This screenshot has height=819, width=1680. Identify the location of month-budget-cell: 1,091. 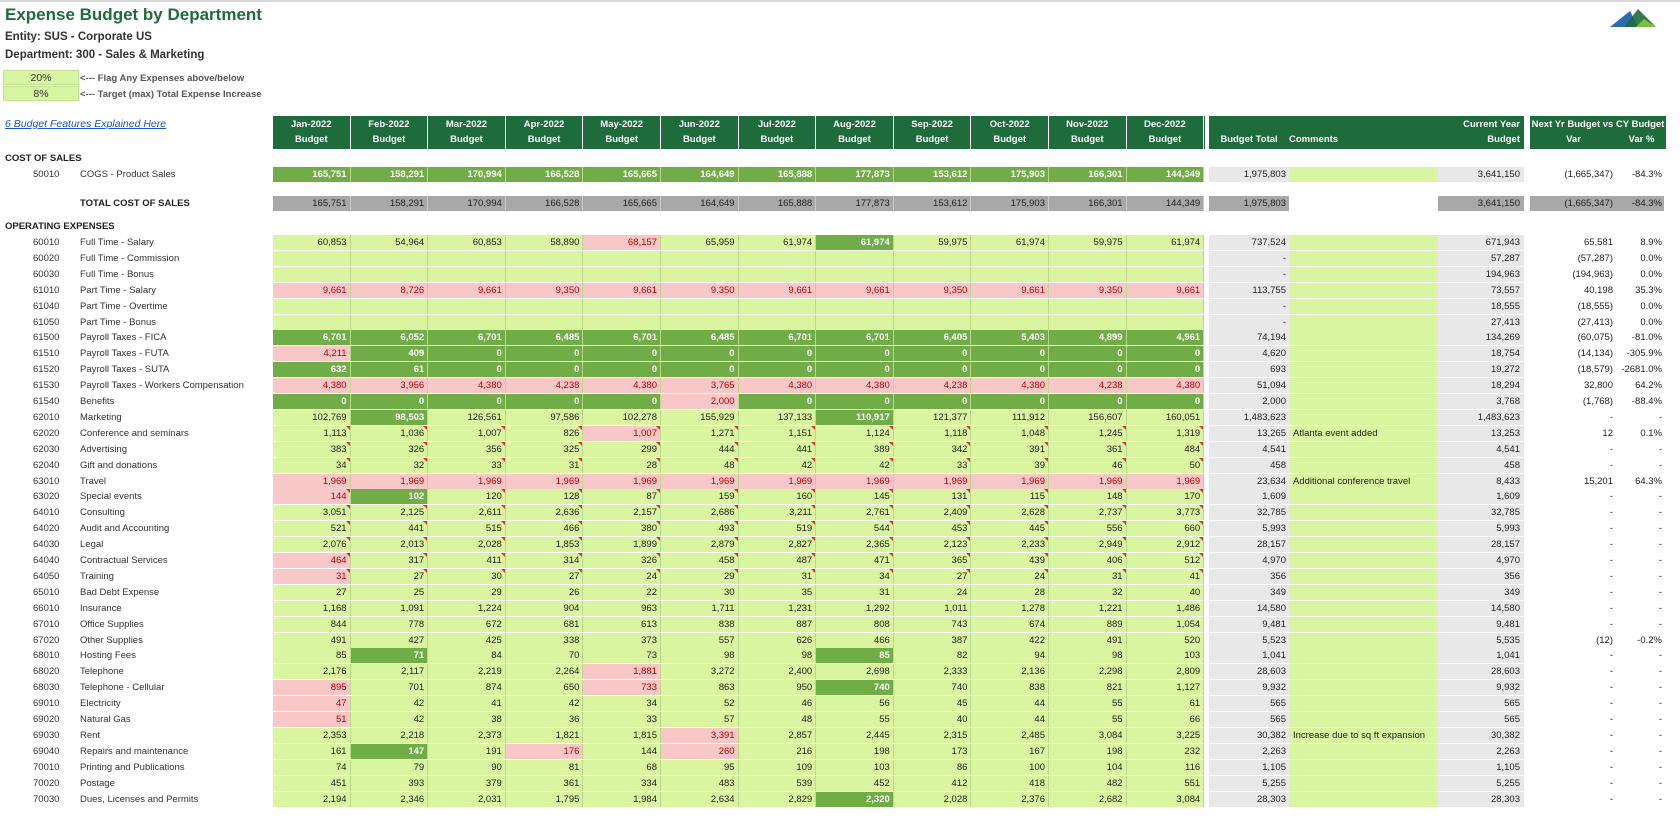
(389, 608).